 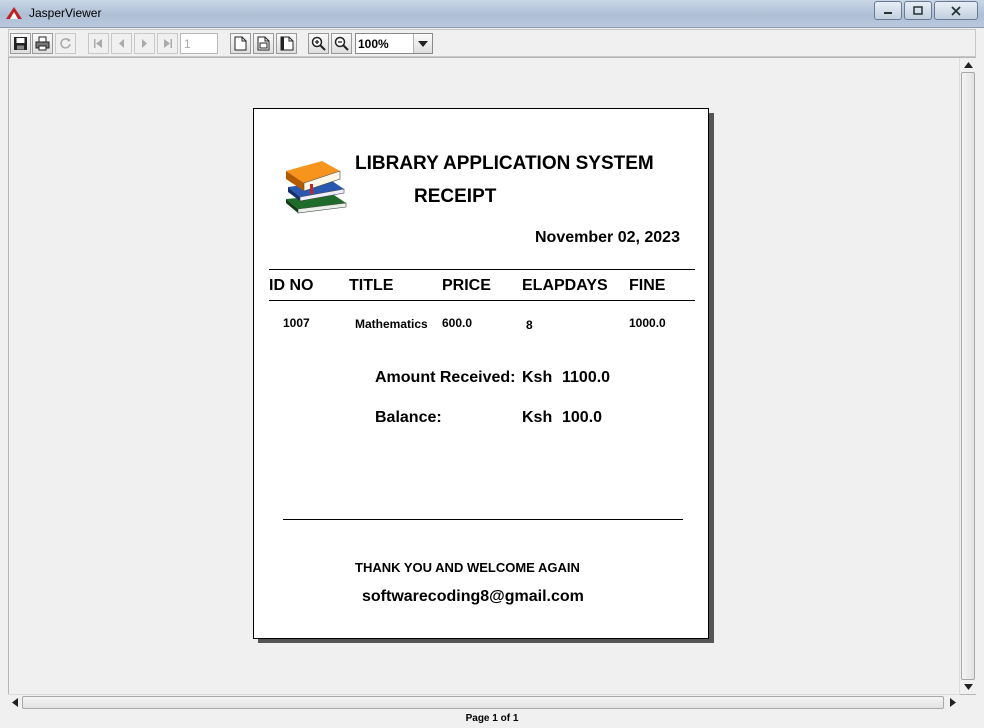 I want to click on table-top-rule, so click(x=482, y=269).